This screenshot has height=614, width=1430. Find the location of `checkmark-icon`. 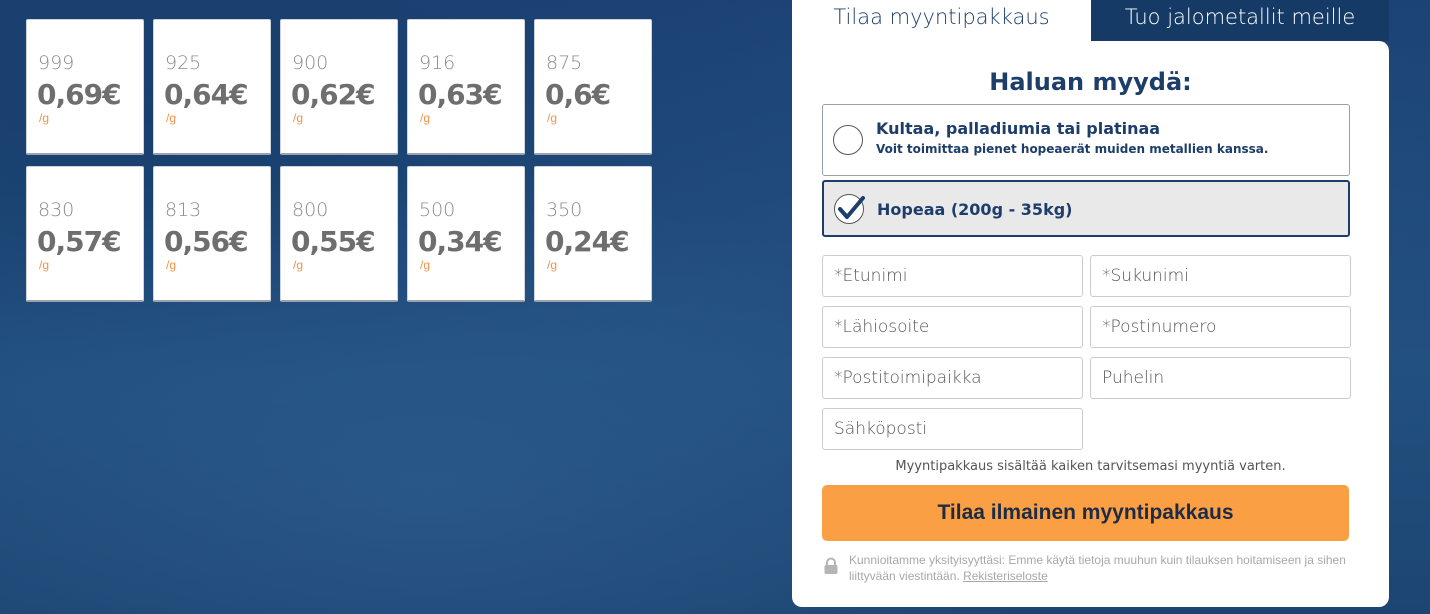

checkmark-icon is located at coordinates (851, 207).